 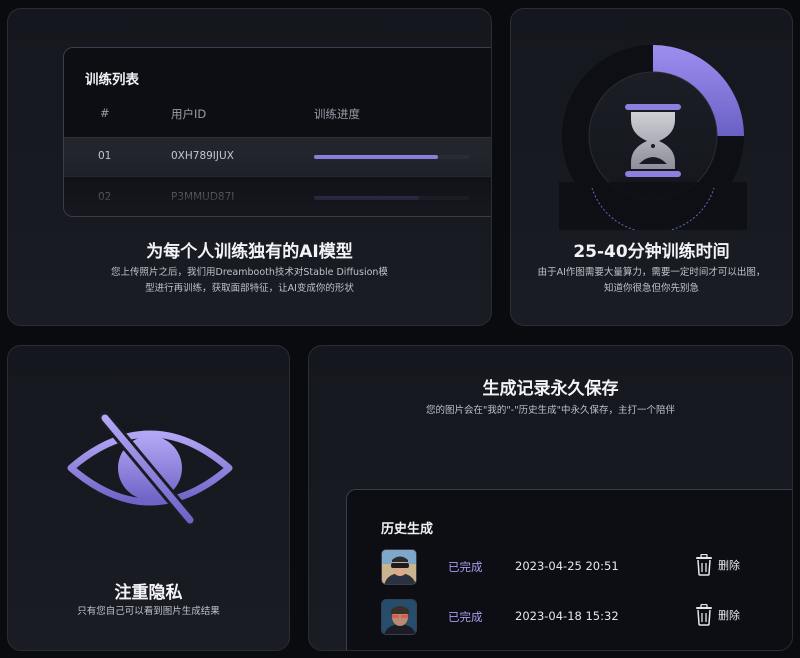 What do you see at coordinates (651, 281) in the screenshot?
I see `training-time-description: 由于AI作图需要大量算力，需要一定时间才可以出图， 知道你很急但你先别急` at bounding box center [651, 281].